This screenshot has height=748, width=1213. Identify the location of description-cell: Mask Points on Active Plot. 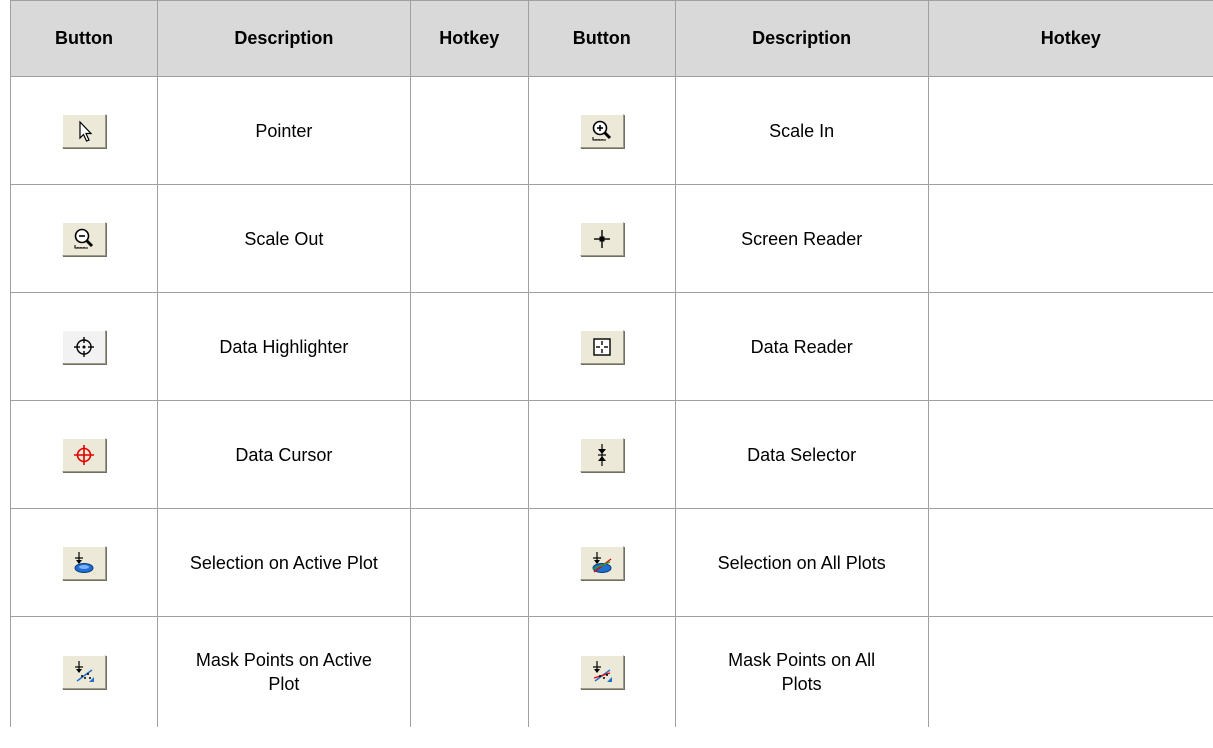
(283, 671).